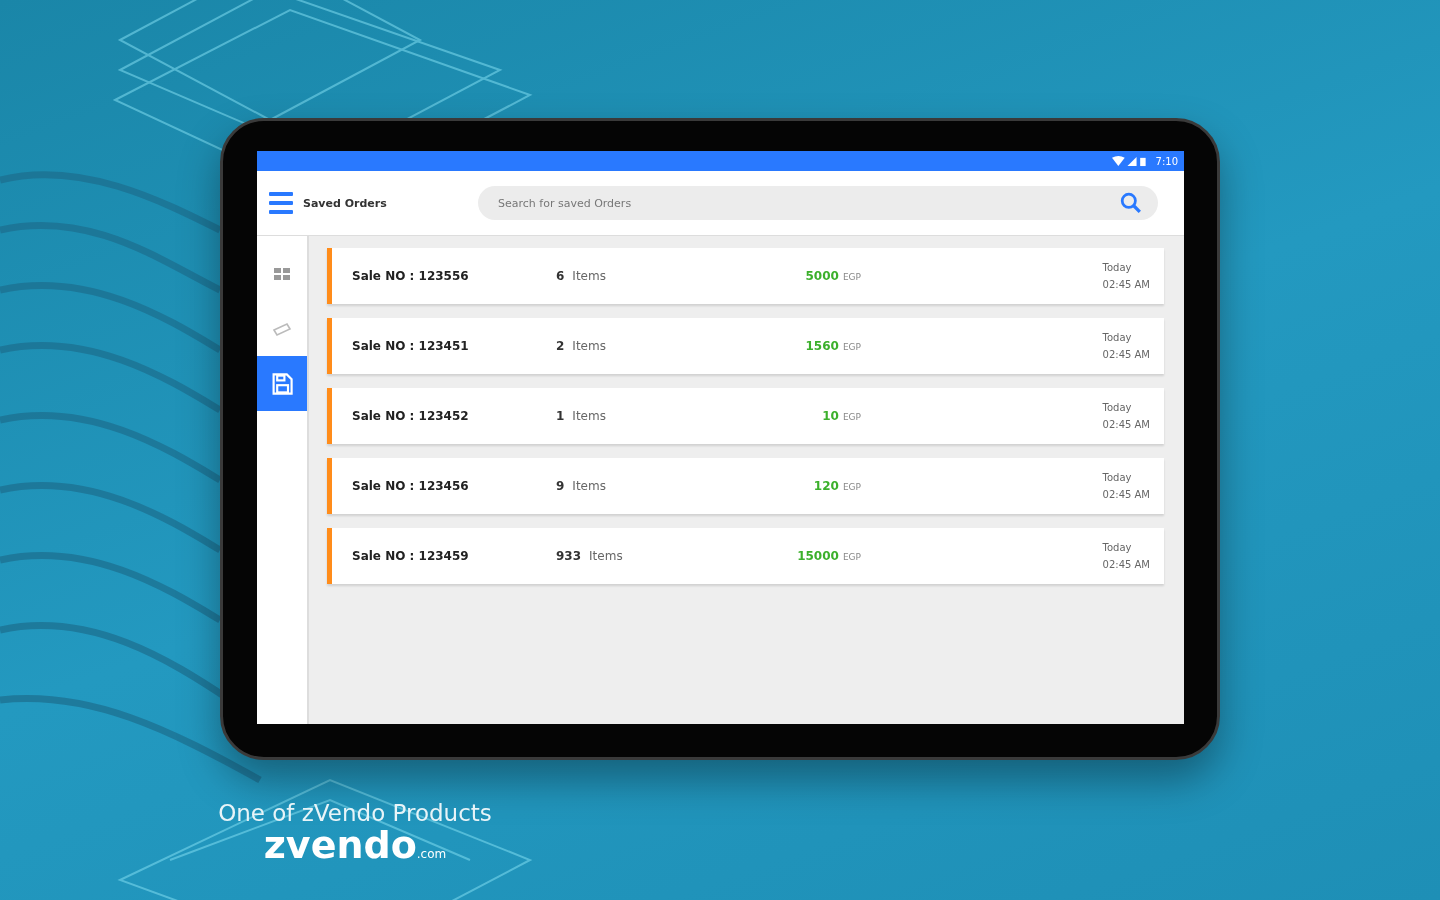  Describe the element at coordinates (355, 813) in the screenshot. I see `tagline: One of zVendo Products` at that location.